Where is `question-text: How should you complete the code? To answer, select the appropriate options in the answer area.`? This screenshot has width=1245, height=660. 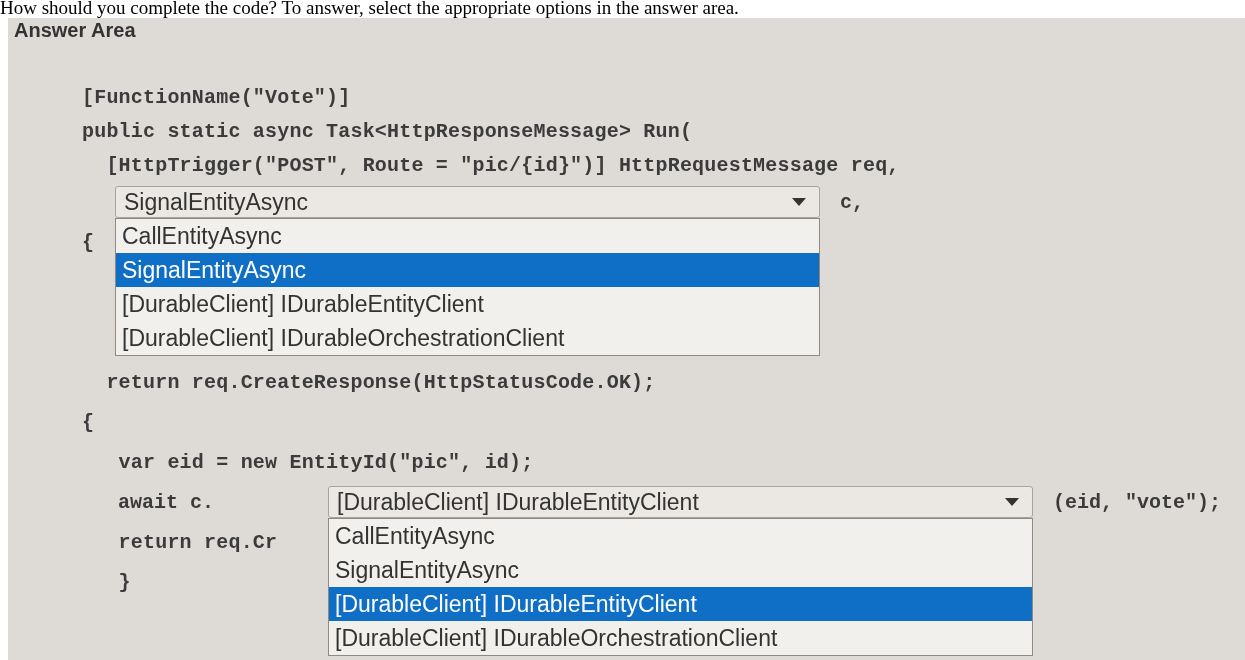
question-text: How should you complete the code? To answer, select the appropriate options in the answer area. is located at coordinates (370, 9).